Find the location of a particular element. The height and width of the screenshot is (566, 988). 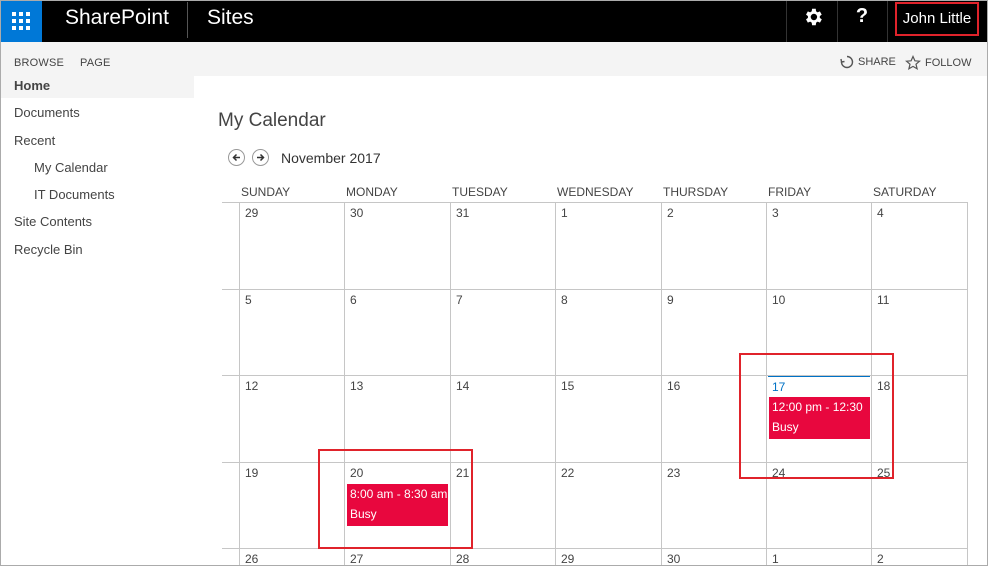

sites-link: Sites is located at coordinates (230, 18).